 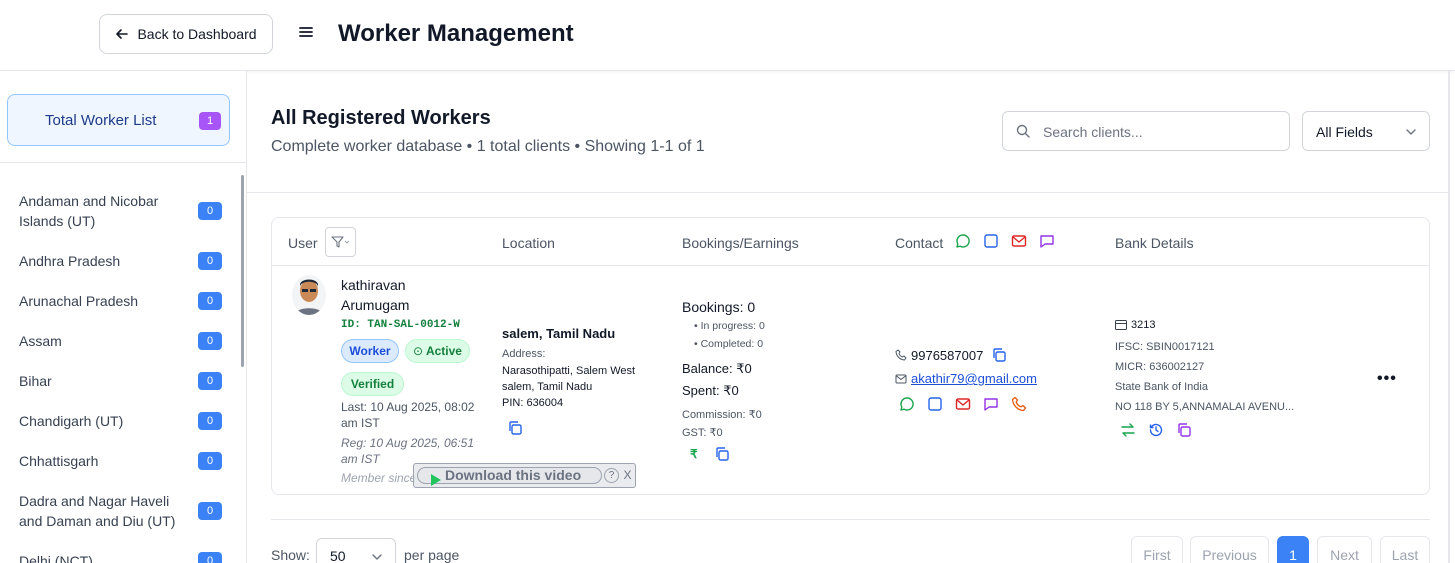 What do you see at coordinates (70, 261) in the screenshot?
I see `state-name: Andhra Pradesh` at bounding box center [70, 261].